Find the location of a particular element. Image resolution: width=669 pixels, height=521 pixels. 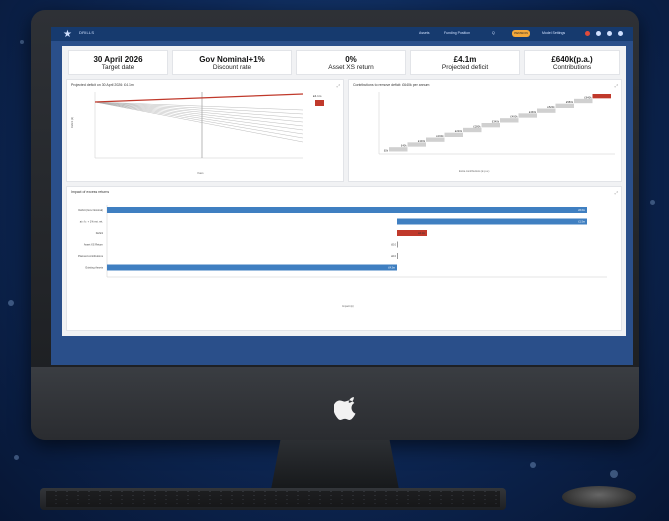

alert-icon is located at coordinates (587, 33).